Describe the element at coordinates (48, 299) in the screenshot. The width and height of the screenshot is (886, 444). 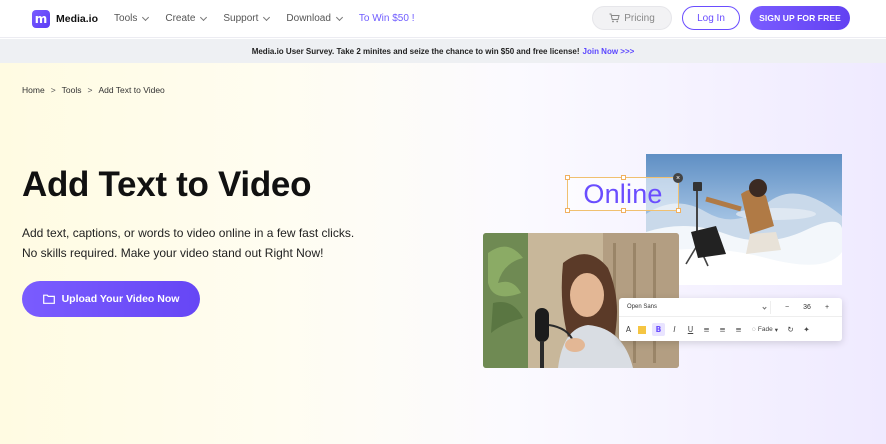
I see `folder-icon` at that location.